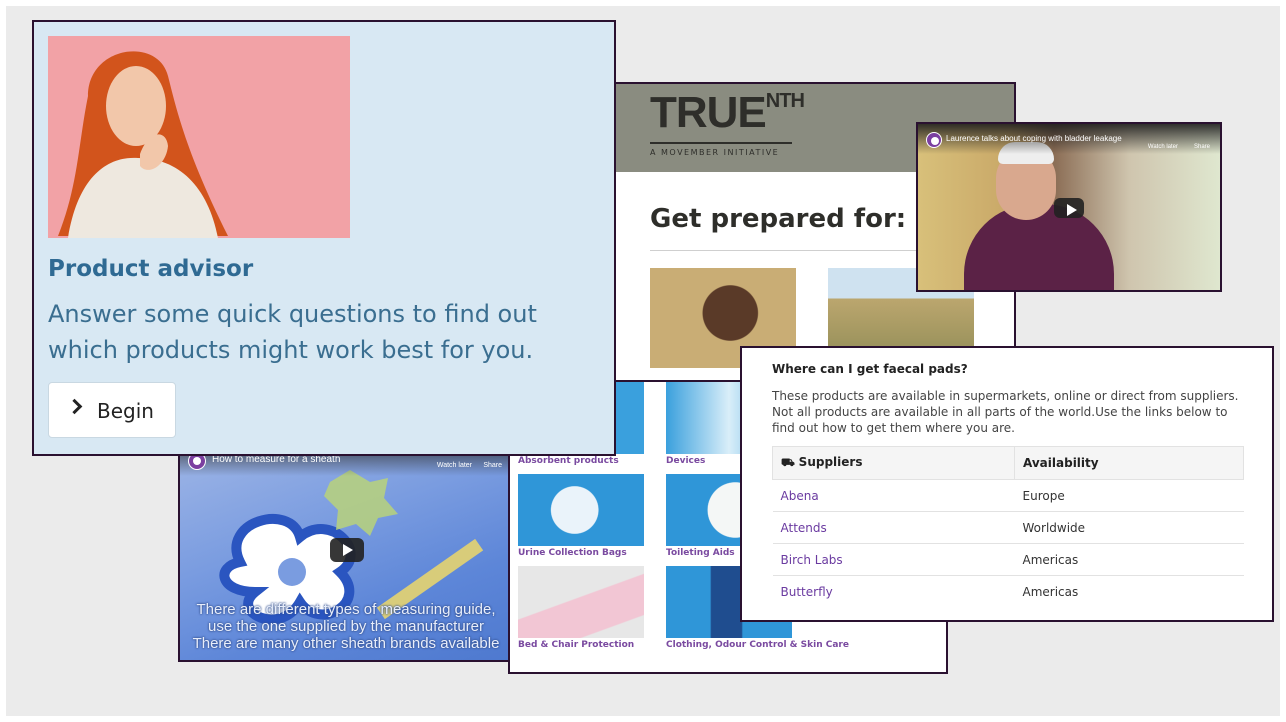 This screenshot has width=1286, height=722. Describe the element at coordinates (74, 406) in the screenshot. I see `chevron-right-icon` at that location.